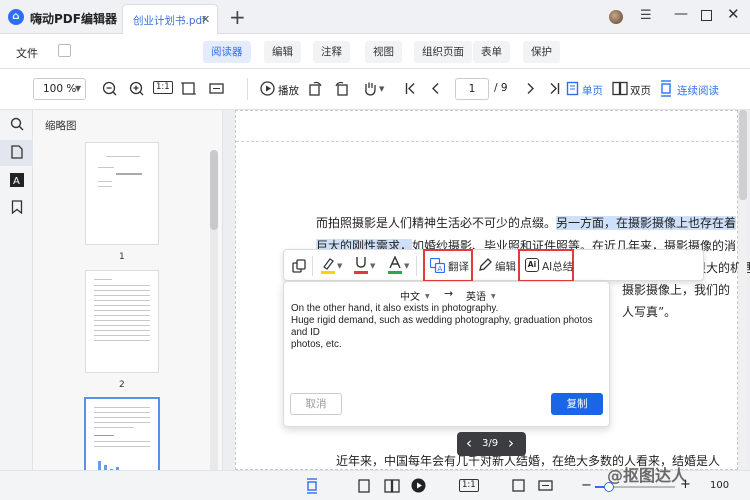 Image resolution: width=750 pixels, height=500 pixels. What do you see at coordinates (410, 295) in the screenshot?
I see `source-language-select: 中文` at bounding box center [410, 295].